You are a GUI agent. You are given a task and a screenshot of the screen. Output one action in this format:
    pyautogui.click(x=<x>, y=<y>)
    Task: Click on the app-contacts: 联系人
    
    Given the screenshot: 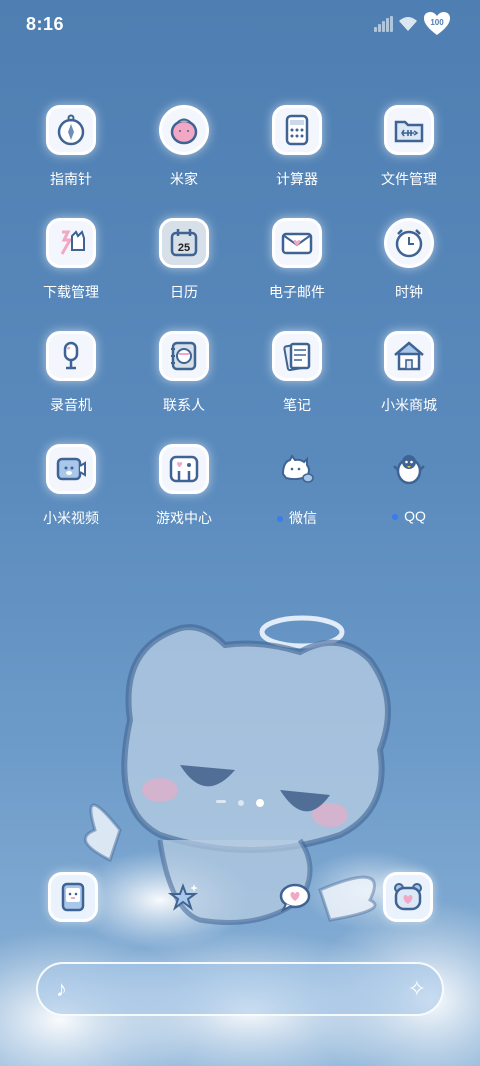 What is the action you would take?
    pyautogui.click(x=184, y=373)
    